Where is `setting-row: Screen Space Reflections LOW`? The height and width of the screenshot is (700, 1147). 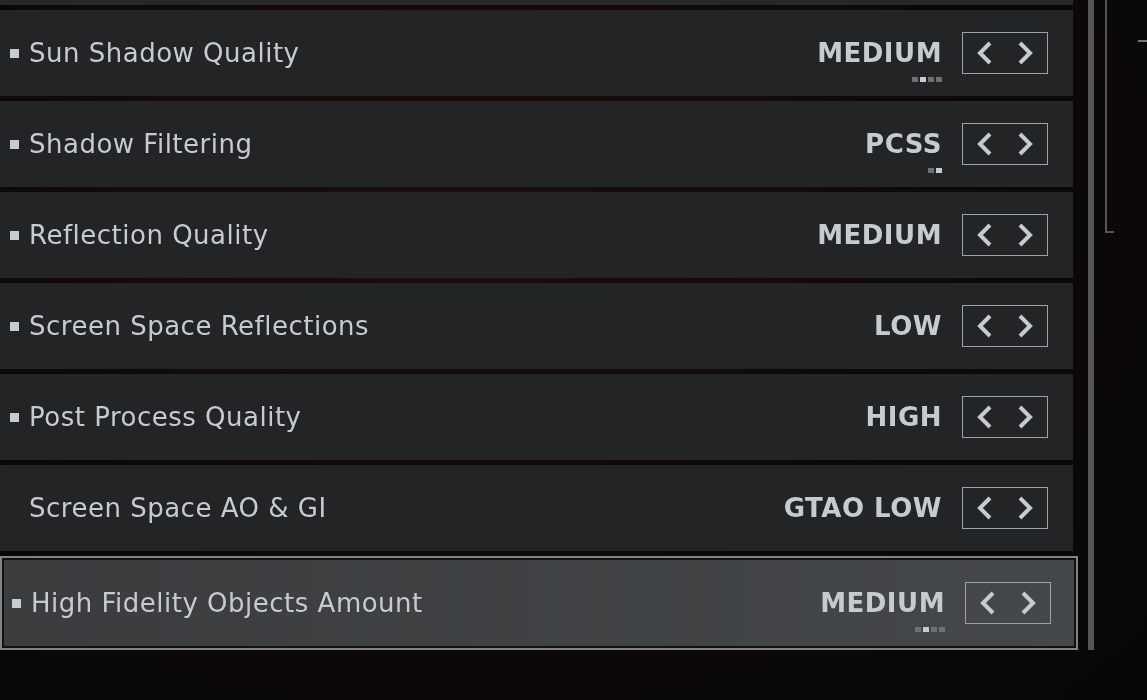 setting-row: Screen Space Reflections LOW is located at coordinates (536, 326).